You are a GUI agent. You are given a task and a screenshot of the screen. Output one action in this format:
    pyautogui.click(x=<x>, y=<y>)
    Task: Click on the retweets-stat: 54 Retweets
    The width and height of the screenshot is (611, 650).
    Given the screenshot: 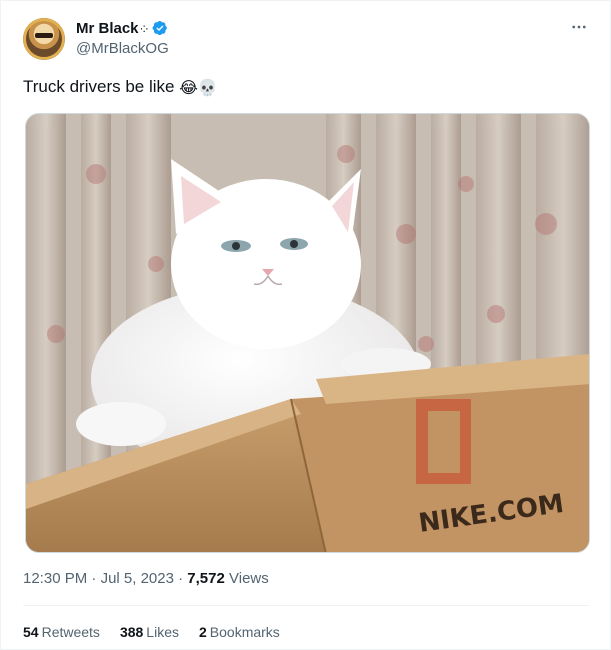 What is the action you would take?
    pyautogui.click(x=61, y=632)
    